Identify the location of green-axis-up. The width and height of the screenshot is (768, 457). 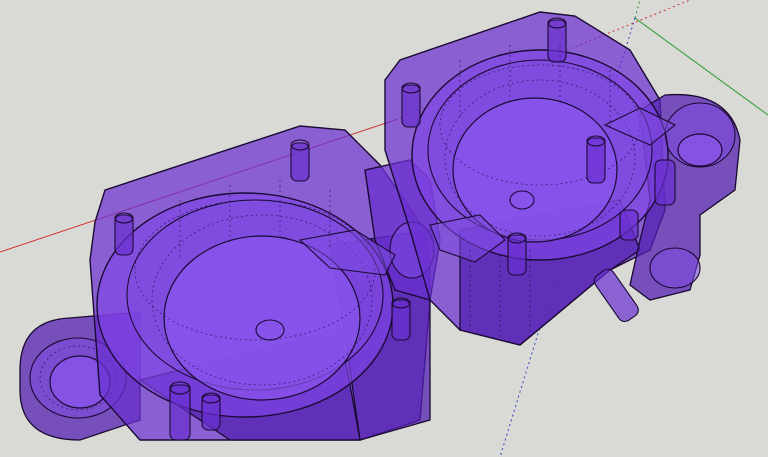
(637, 9).